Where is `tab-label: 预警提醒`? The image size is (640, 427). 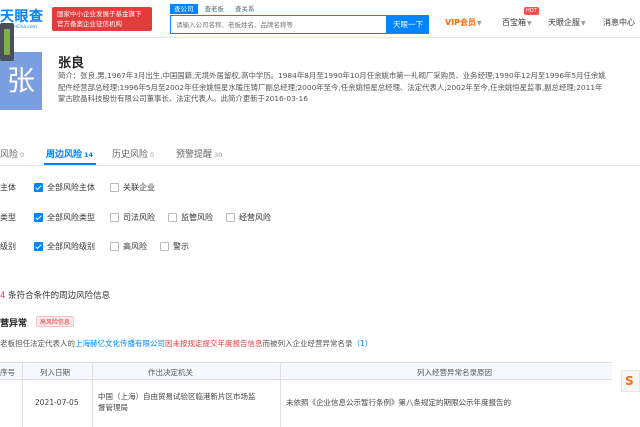 tab-label: 预警提醒 is located at coordinates (194, 155).